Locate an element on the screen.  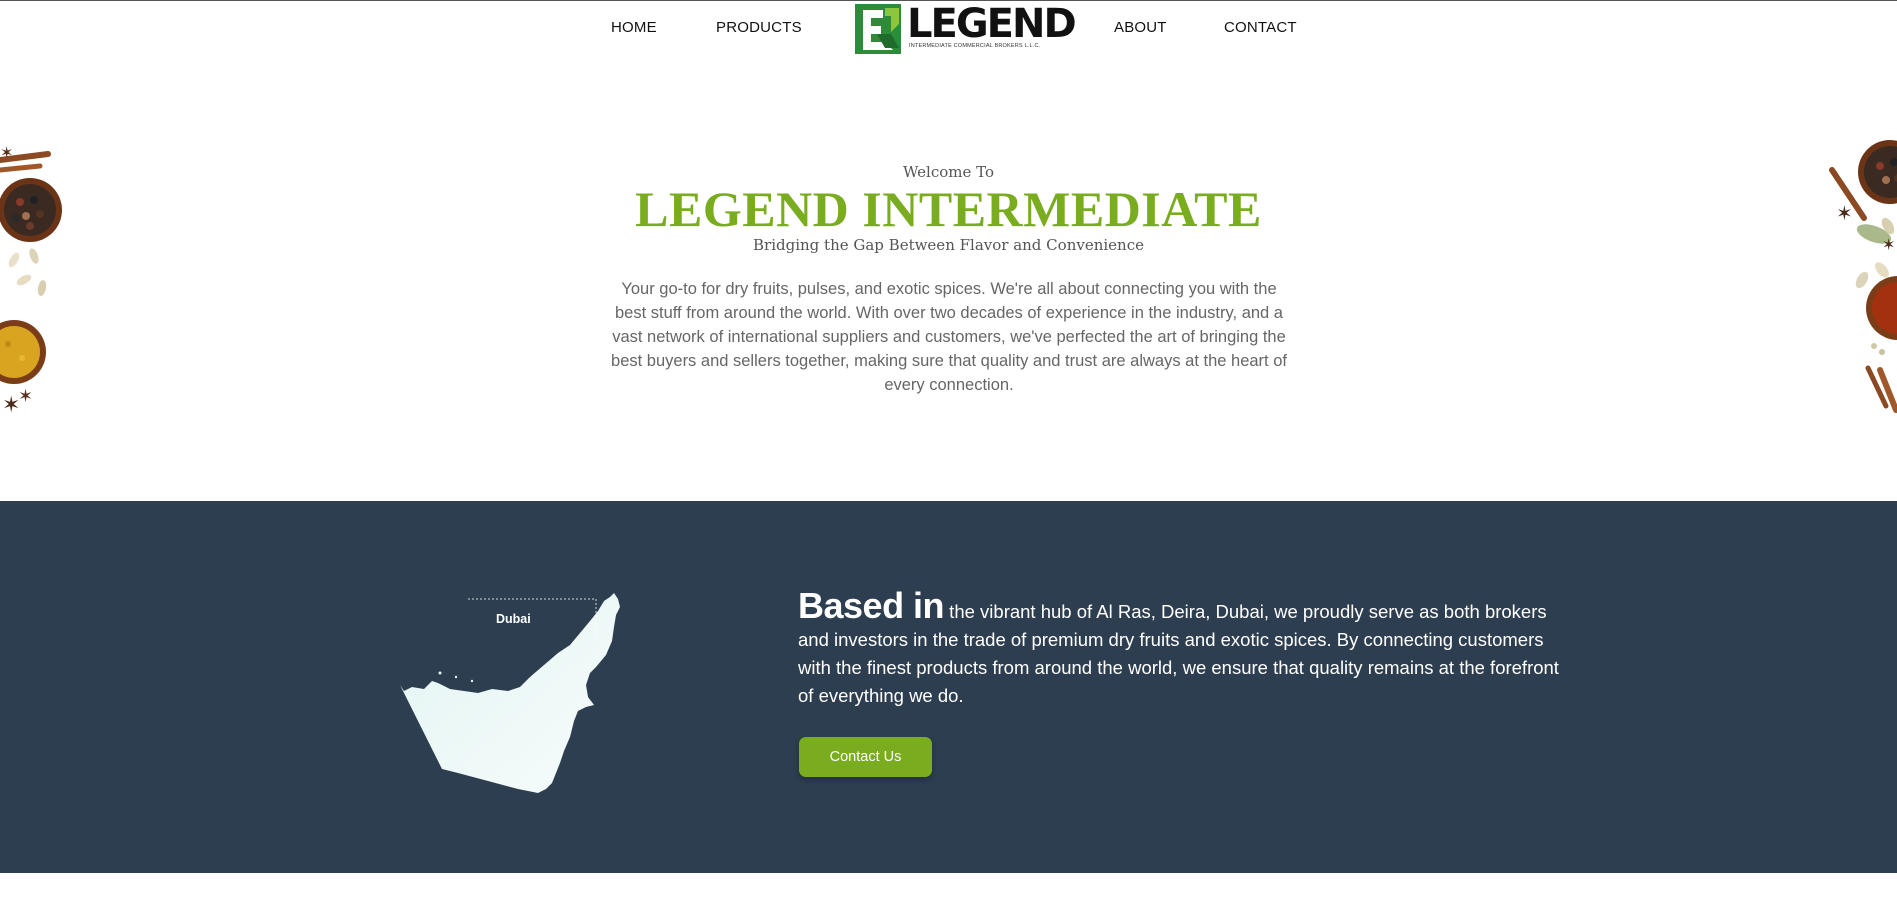
map-label-dubai: Dubai is located at coordinates (513, 619).